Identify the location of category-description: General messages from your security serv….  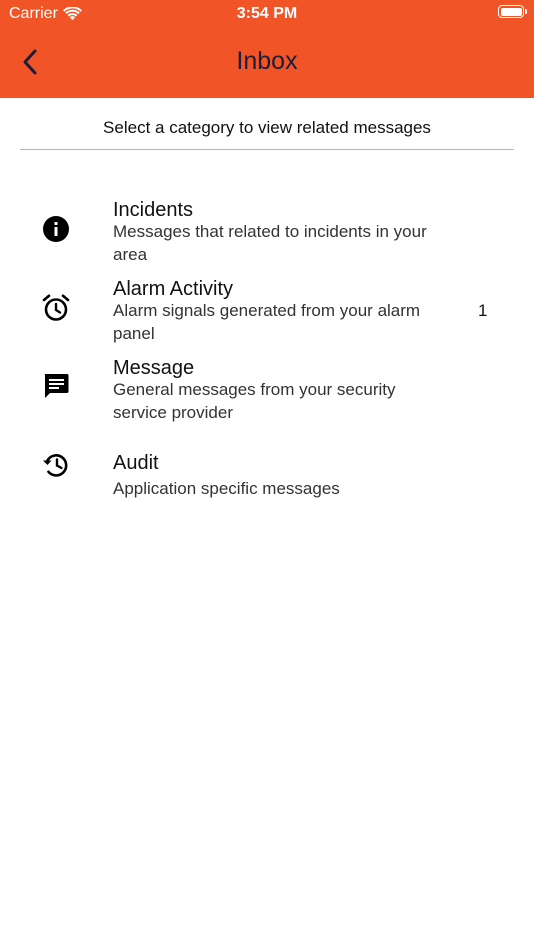
(254, 401).